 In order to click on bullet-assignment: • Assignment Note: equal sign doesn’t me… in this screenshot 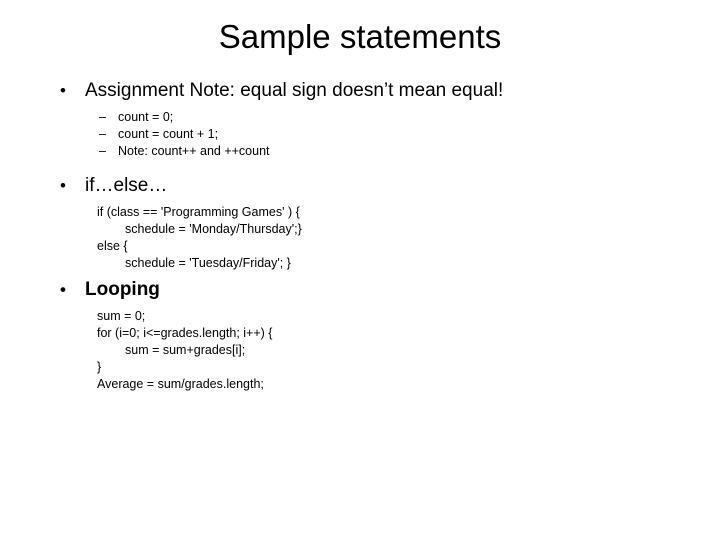, I will do `click(360, 91)`.